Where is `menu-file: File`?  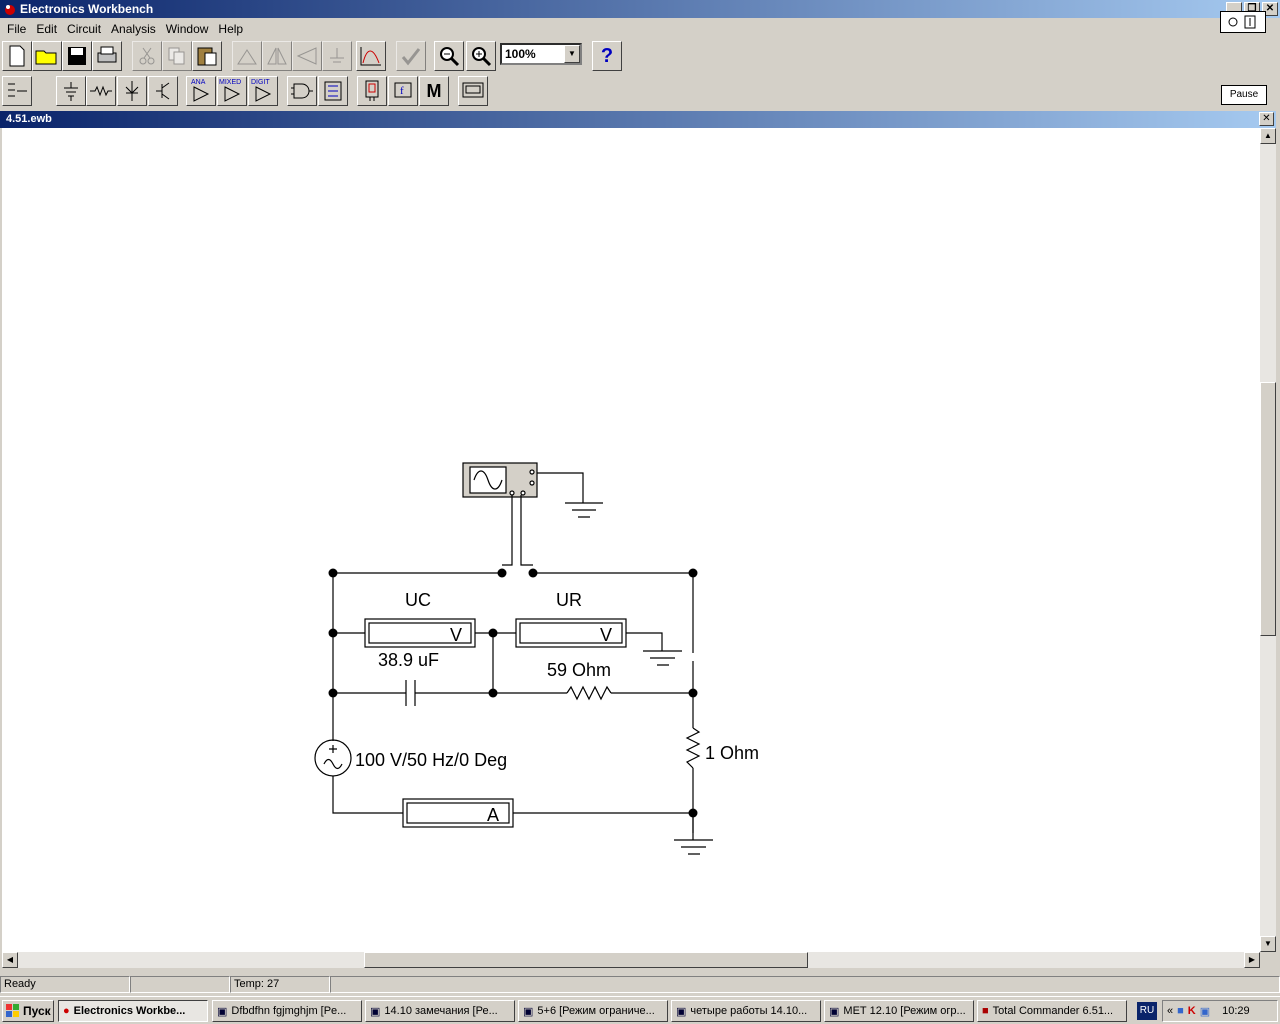 menu-file: File is located at coordinates (16, 29).